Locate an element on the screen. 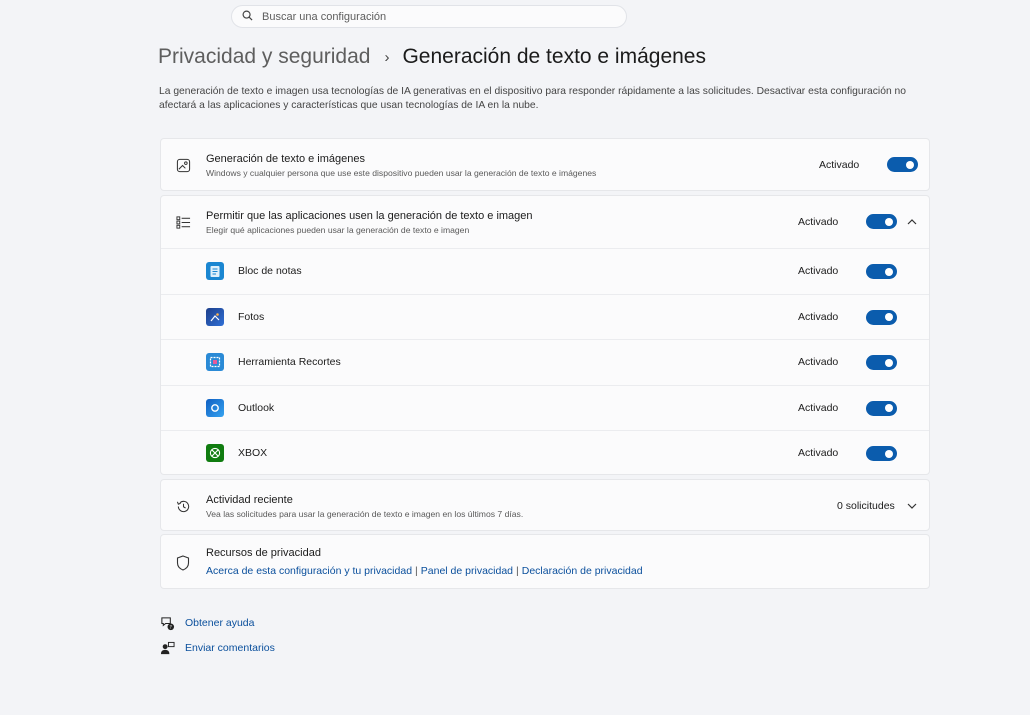  app-label: XBOX is located at coordinates (253, 453).